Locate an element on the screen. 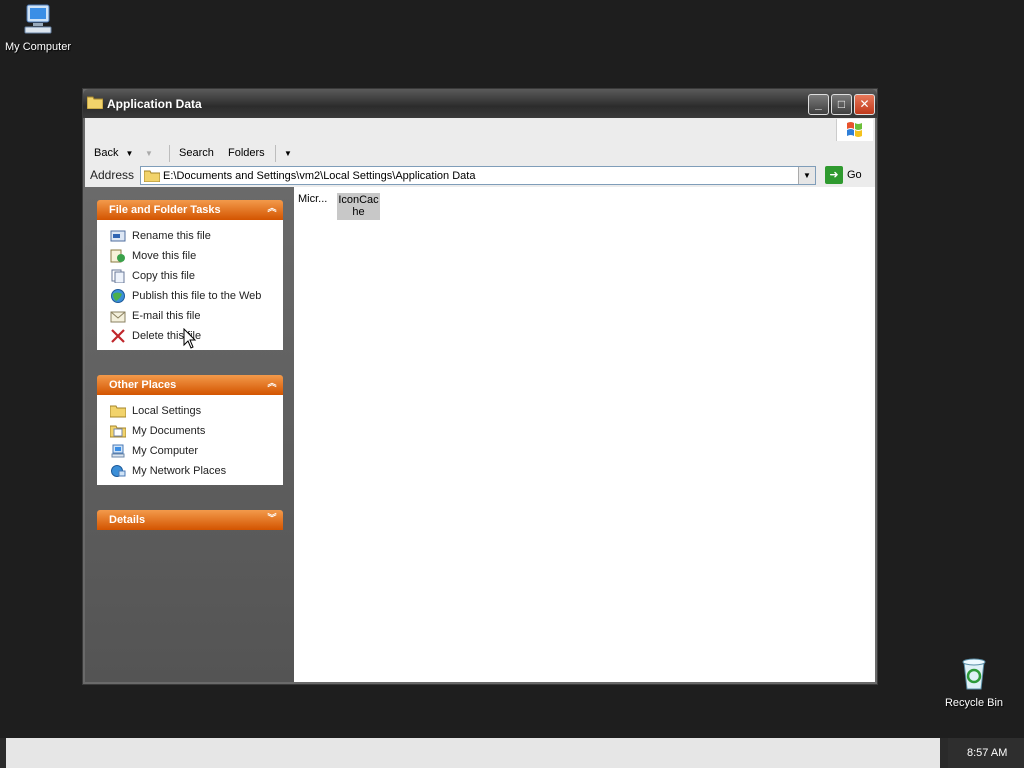  my-documents-icon is located at coordinates (118, 431).